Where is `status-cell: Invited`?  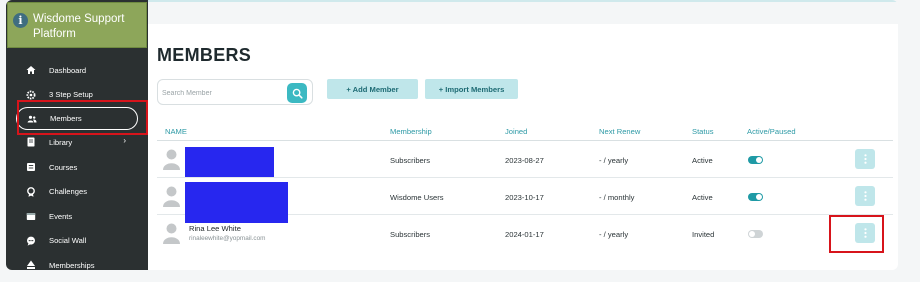
status-cell: Invited is located at coordinates (703, 234).